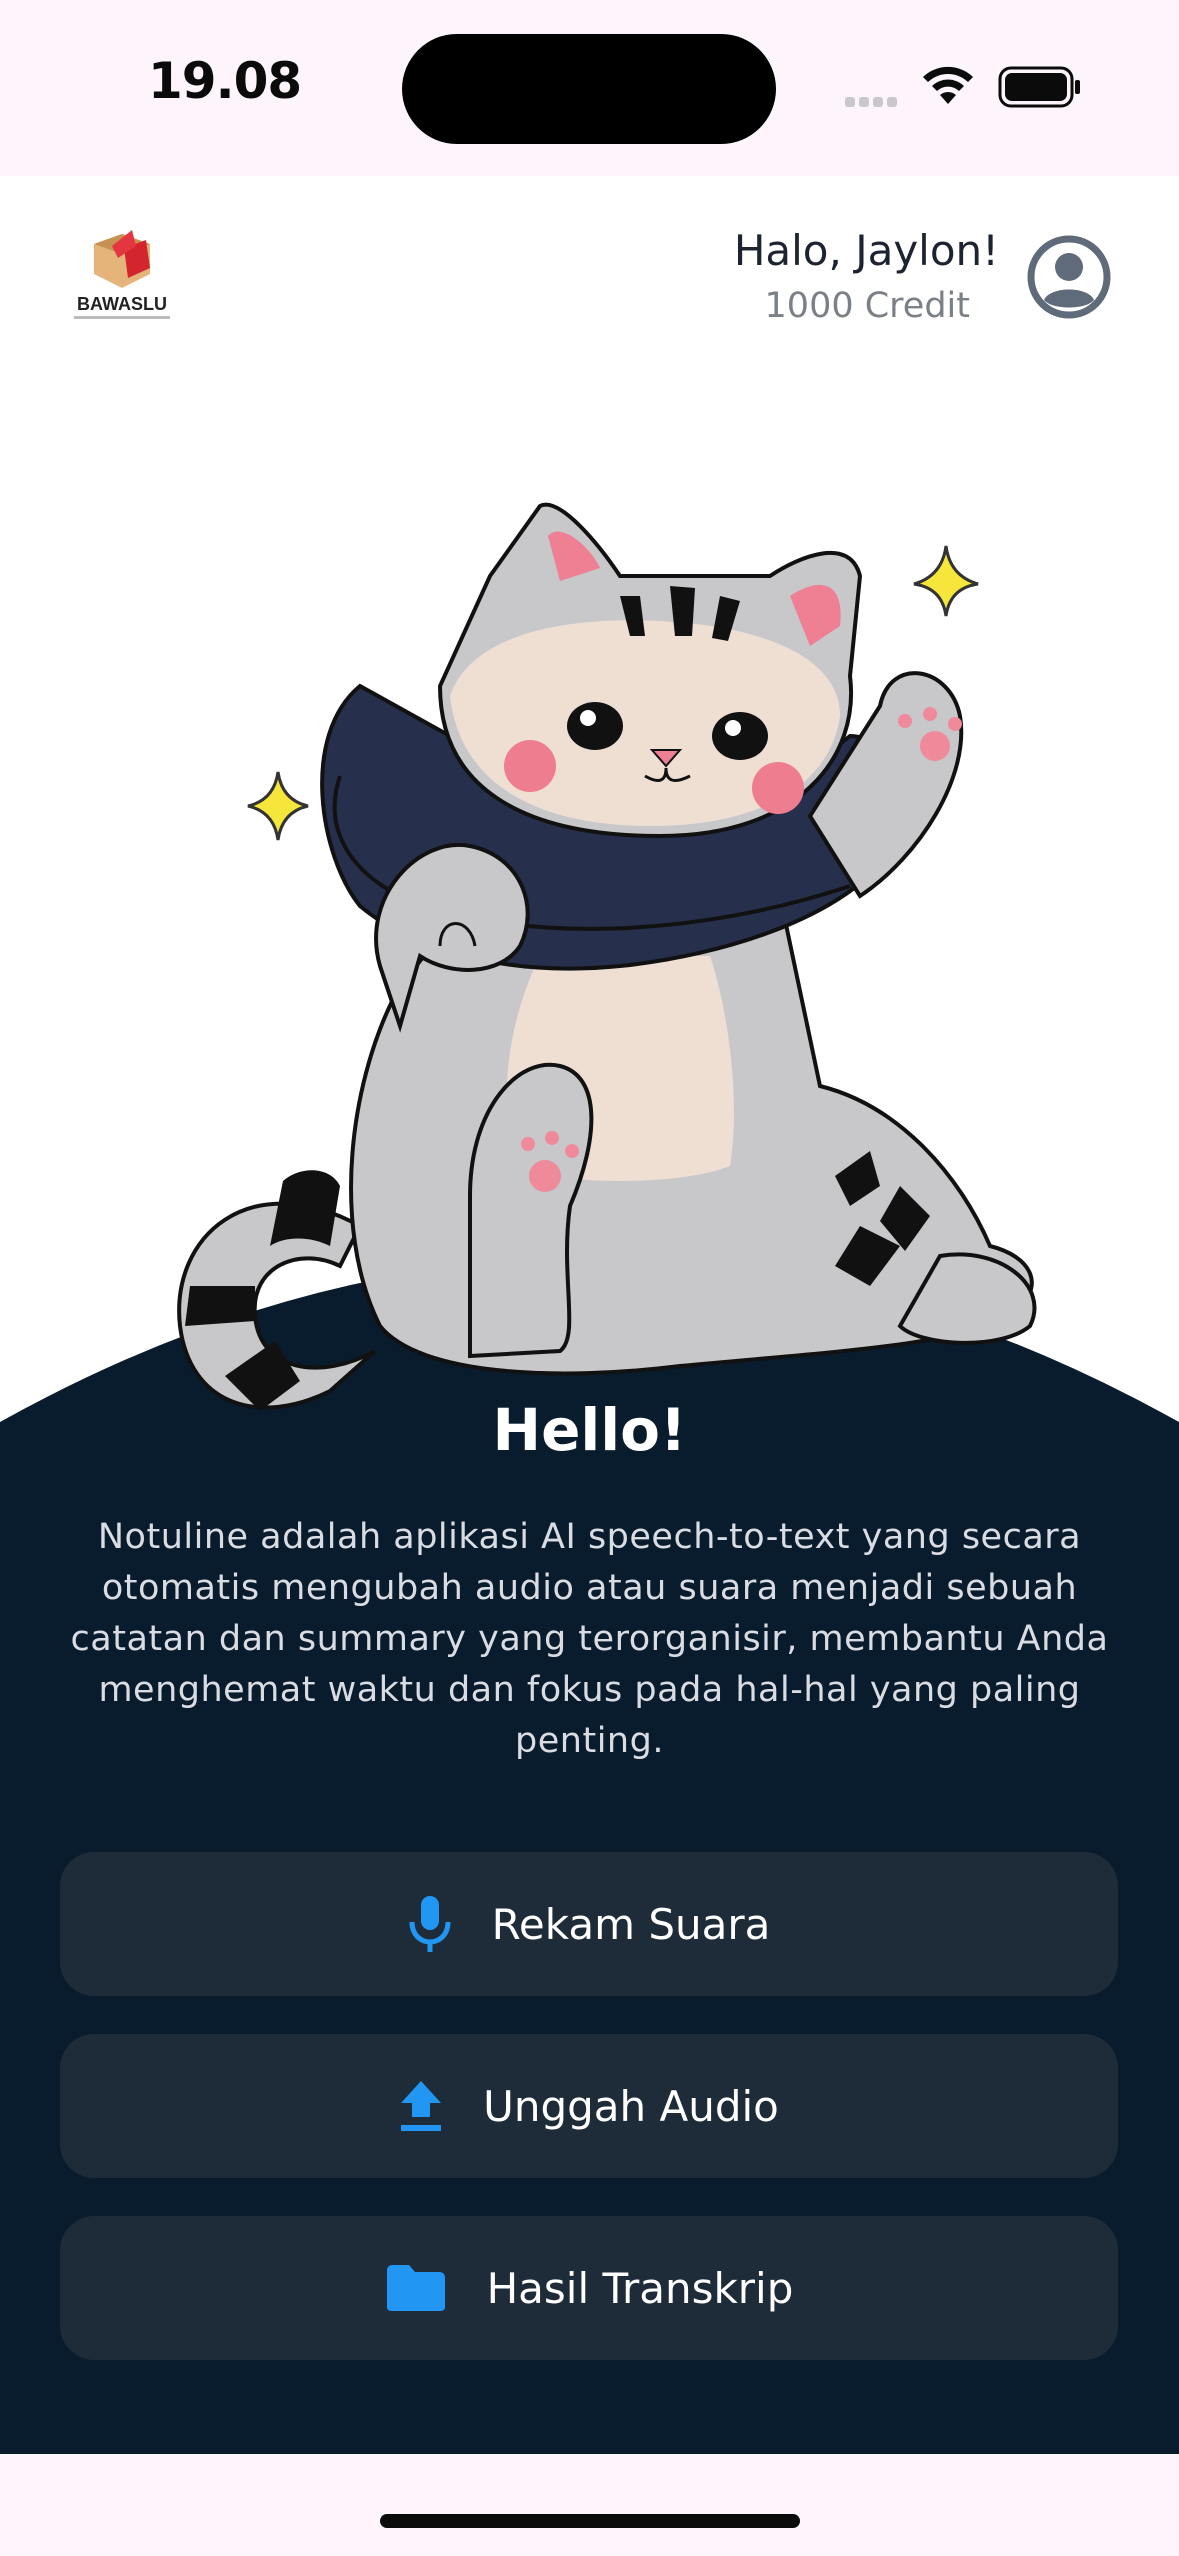  I want to click on home-indicator, so click(590, 2521).